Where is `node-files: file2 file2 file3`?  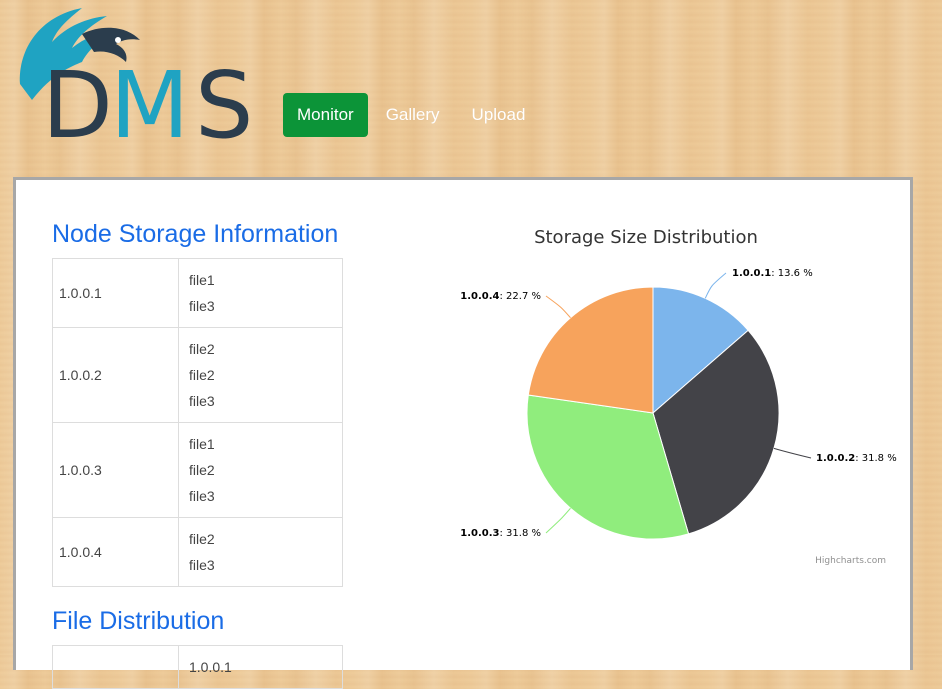
node-files: file2 file2 file3 is located at coordinates (260, 375).